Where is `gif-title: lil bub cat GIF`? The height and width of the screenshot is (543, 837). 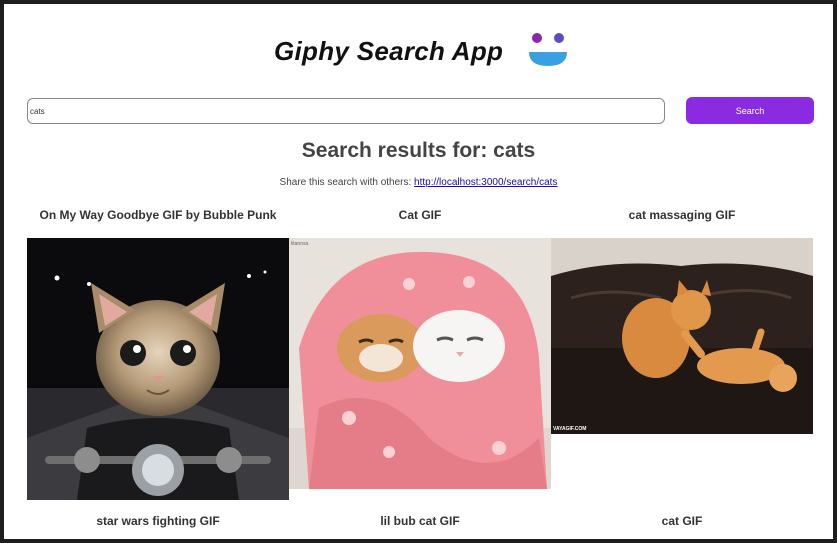
gif-title: lil bub cat GIF is located at coordinates (420, 521).